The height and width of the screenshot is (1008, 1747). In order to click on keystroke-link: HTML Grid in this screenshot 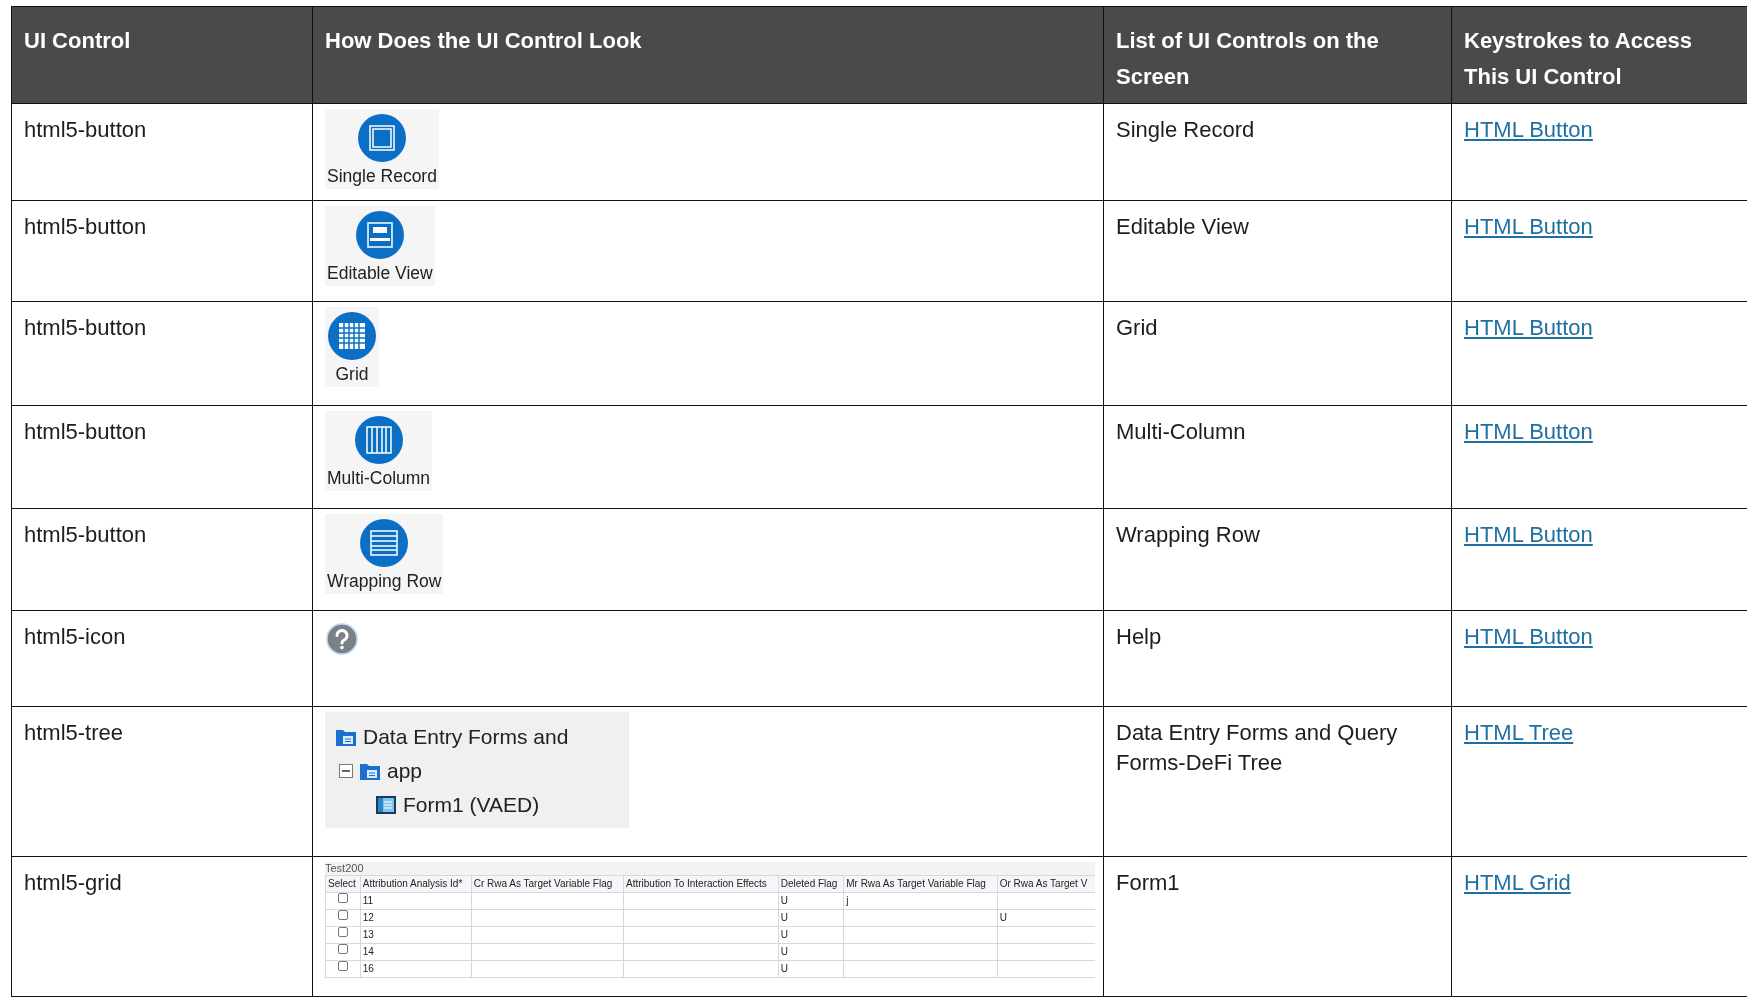, I will do `click(1517, 882)`.